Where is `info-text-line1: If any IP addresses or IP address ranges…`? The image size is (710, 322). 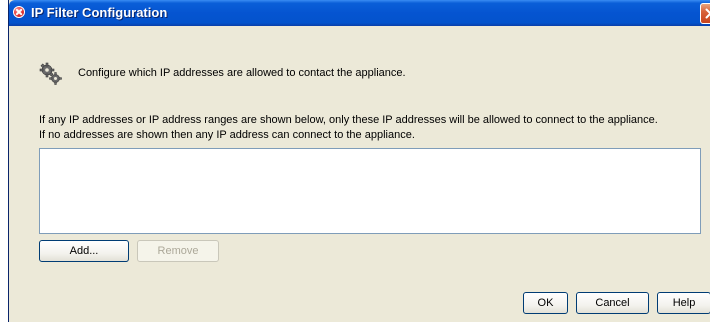 info-text-line1: If any IP addresses or IP address ranges… is located at coordinates (348, 120).